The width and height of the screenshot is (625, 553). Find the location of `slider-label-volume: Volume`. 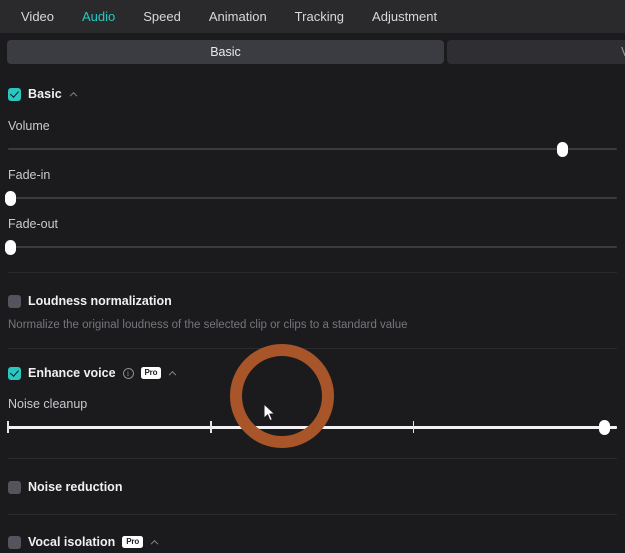

slider-label-volume: Volume is located at coordinates (29, 126).